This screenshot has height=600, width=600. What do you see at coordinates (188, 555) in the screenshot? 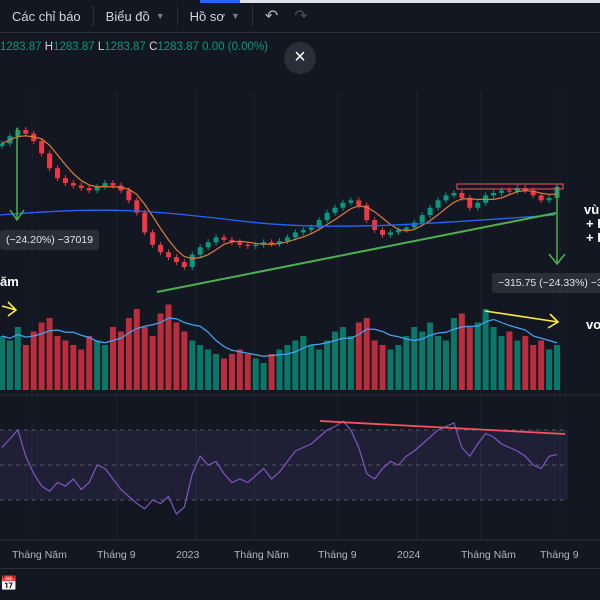
I see `time-tick: 2023` at bounding box center [188, 555].